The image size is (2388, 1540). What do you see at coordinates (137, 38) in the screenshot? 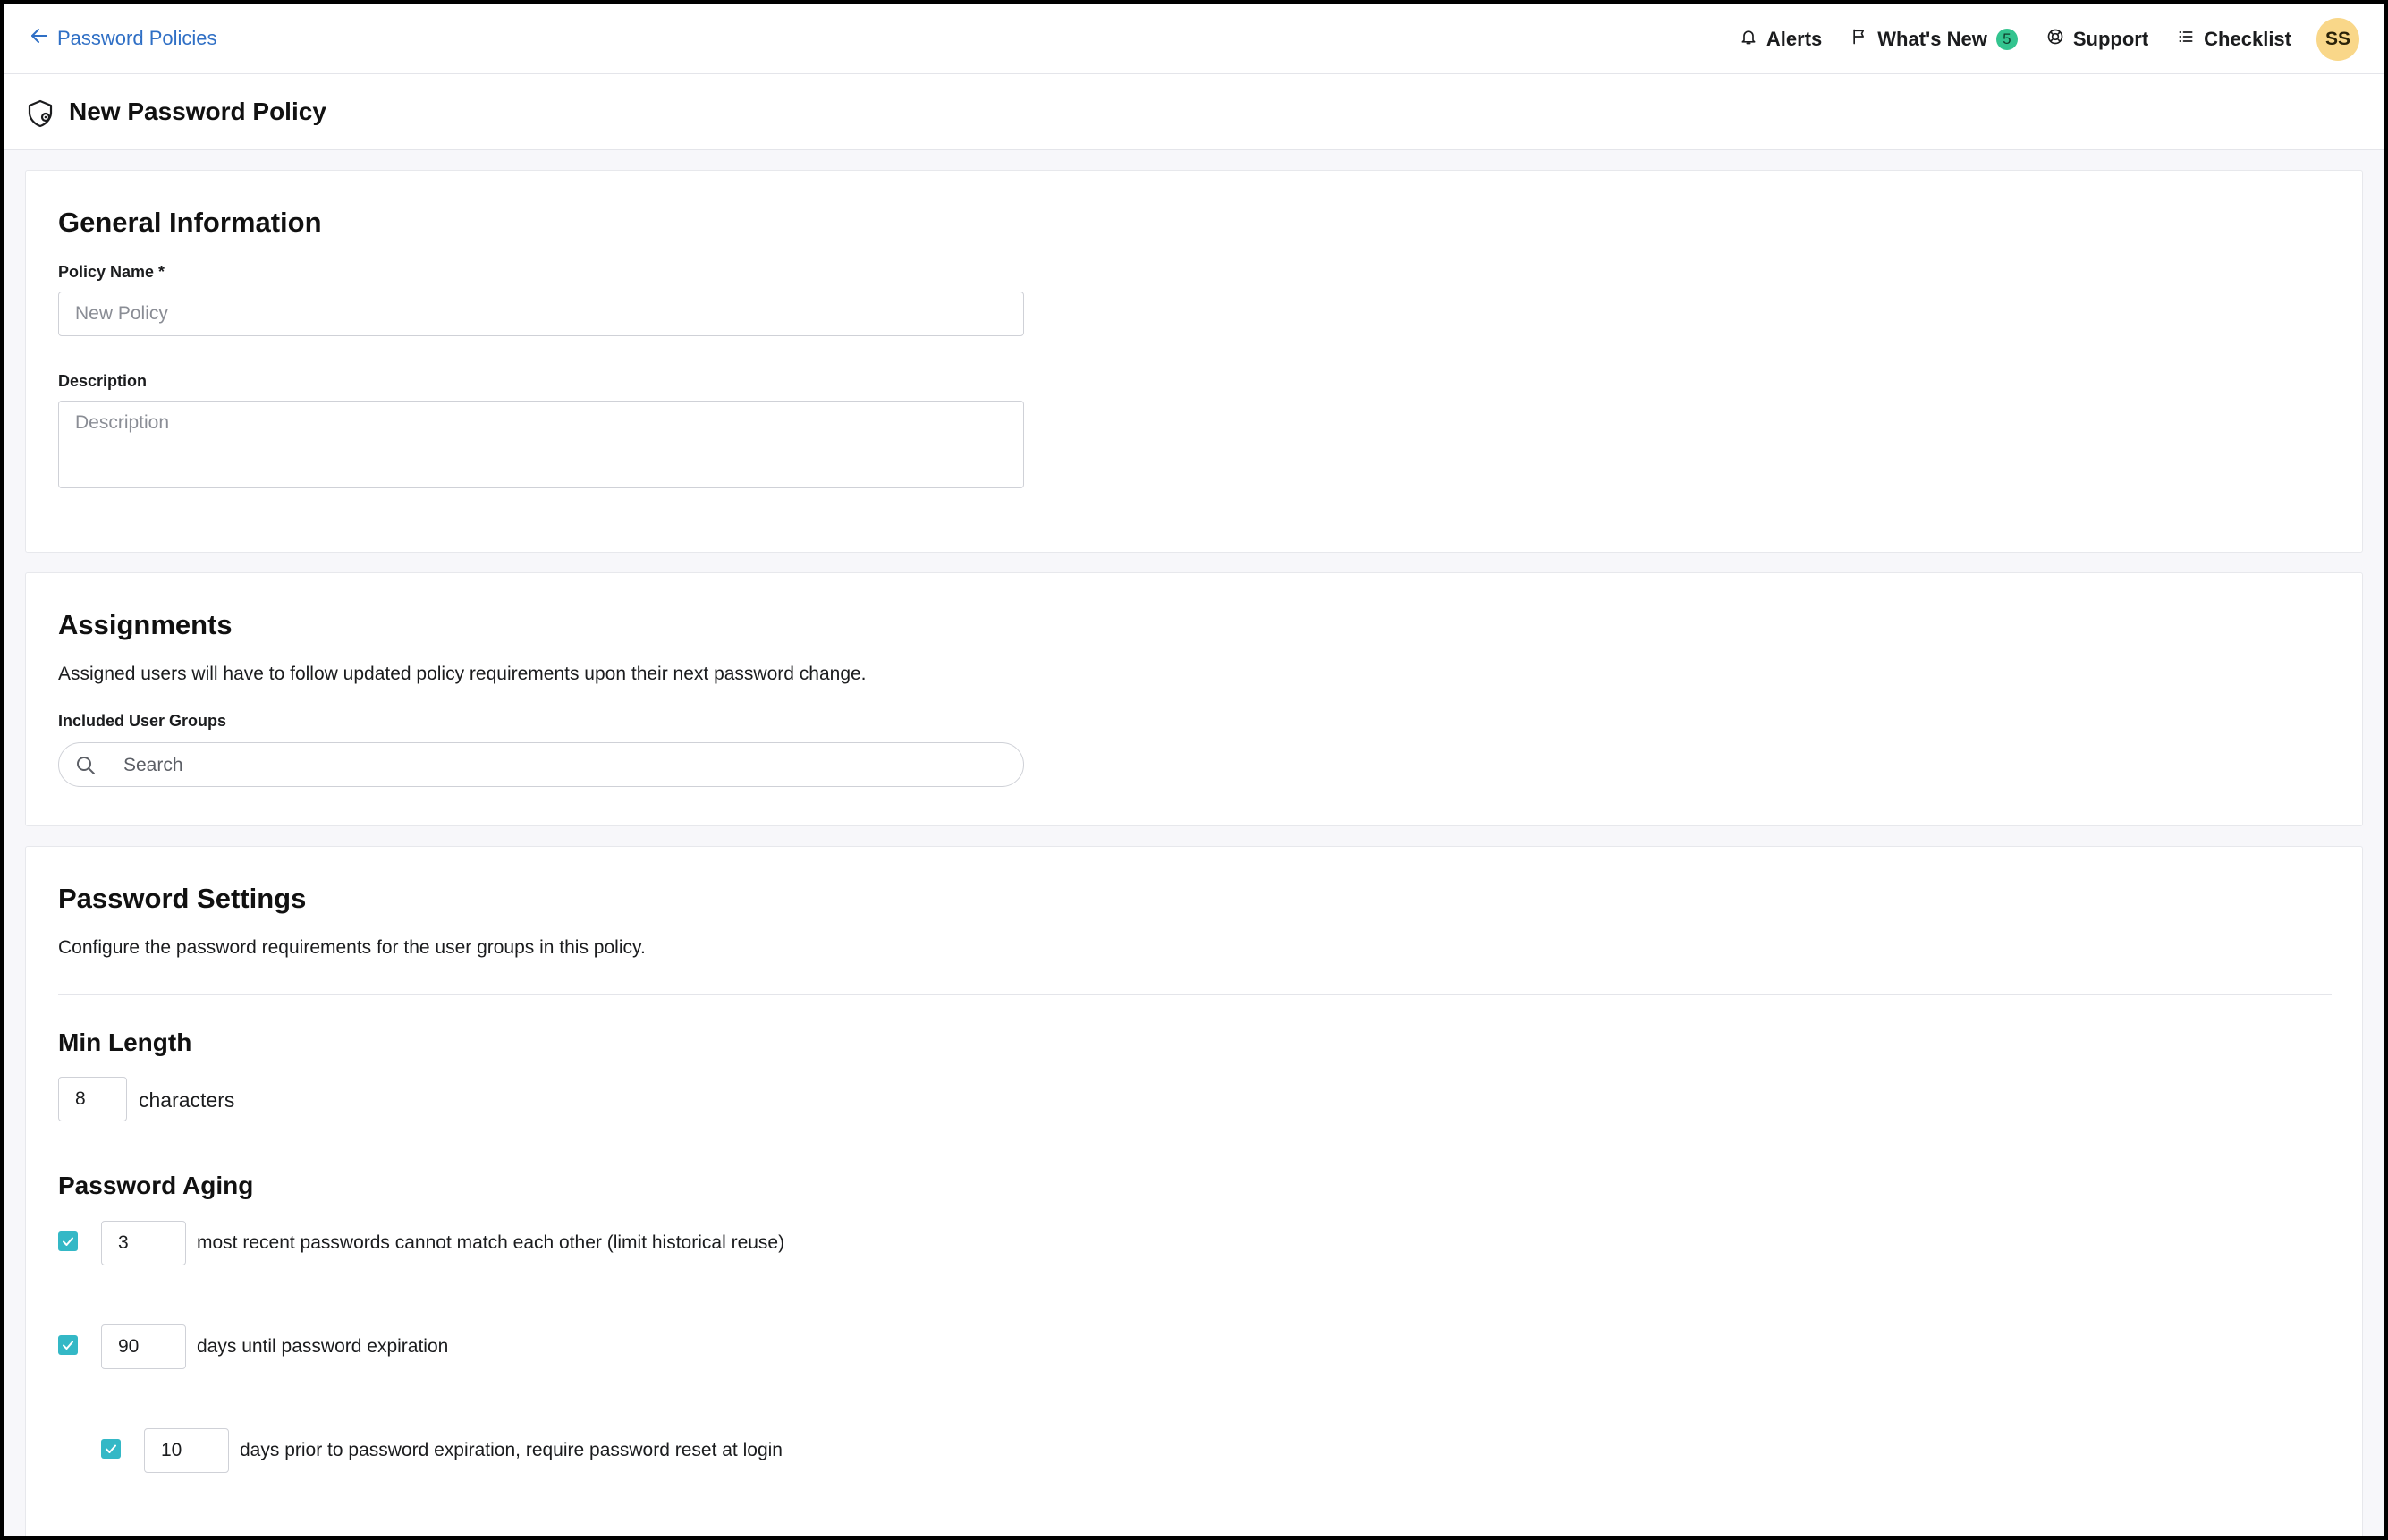
I see `back-link-label: Password Policies` at bounding box center [137, 38].